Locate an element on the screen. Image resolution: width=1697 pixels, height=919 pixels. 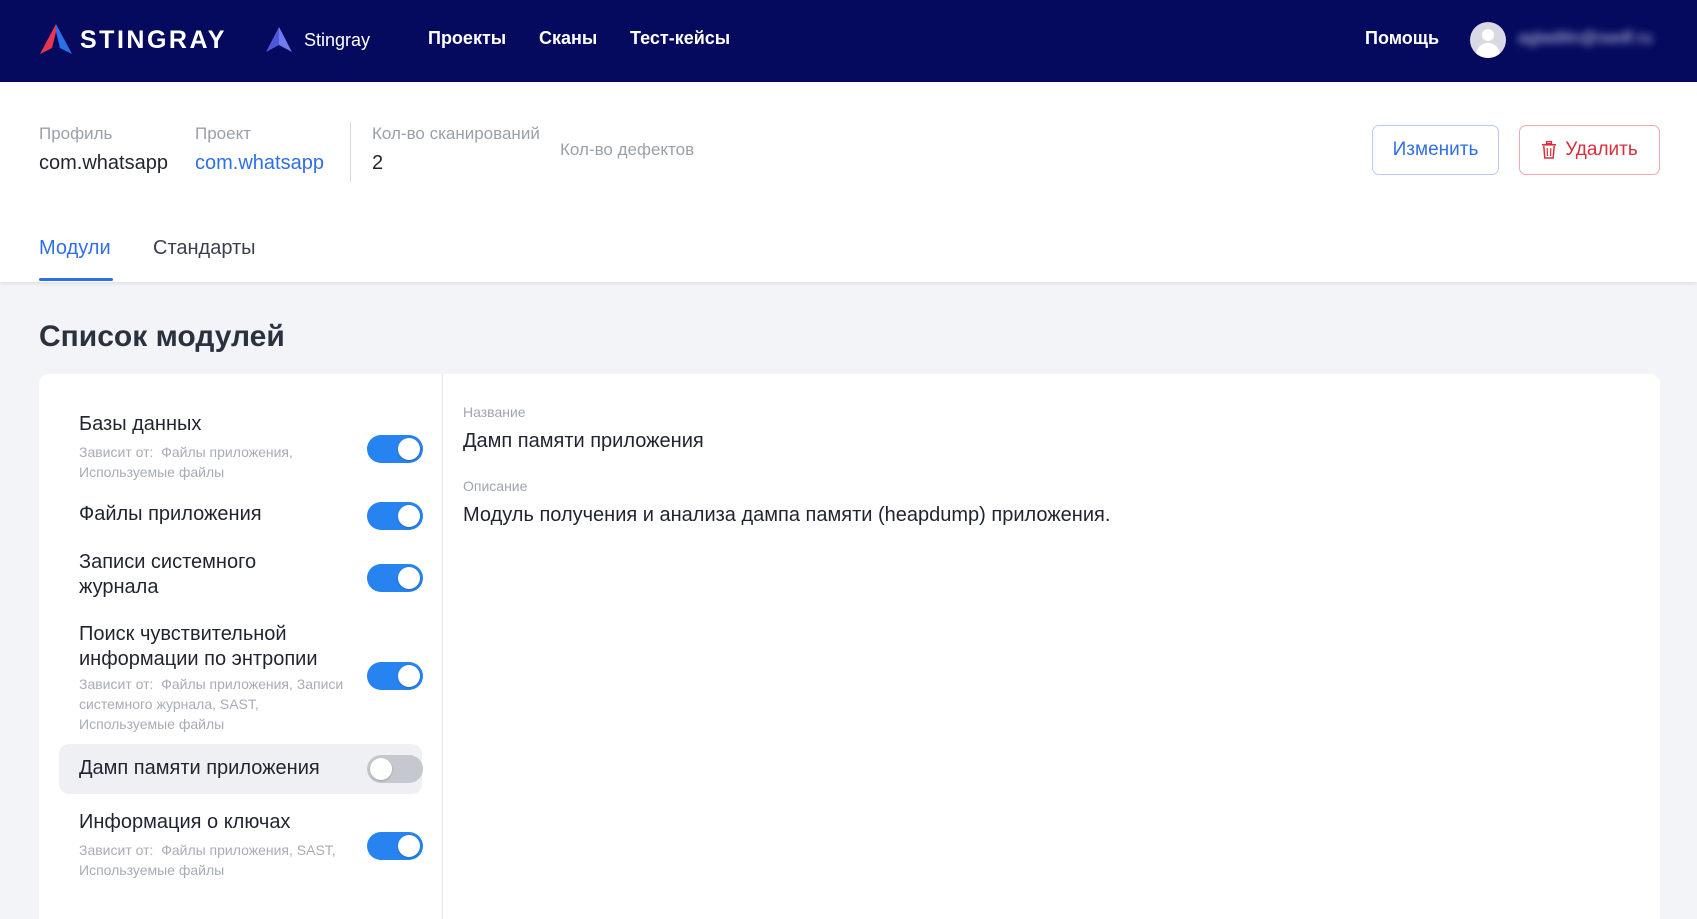
edit-button: Изменить is located at coordinates (1435, 150).